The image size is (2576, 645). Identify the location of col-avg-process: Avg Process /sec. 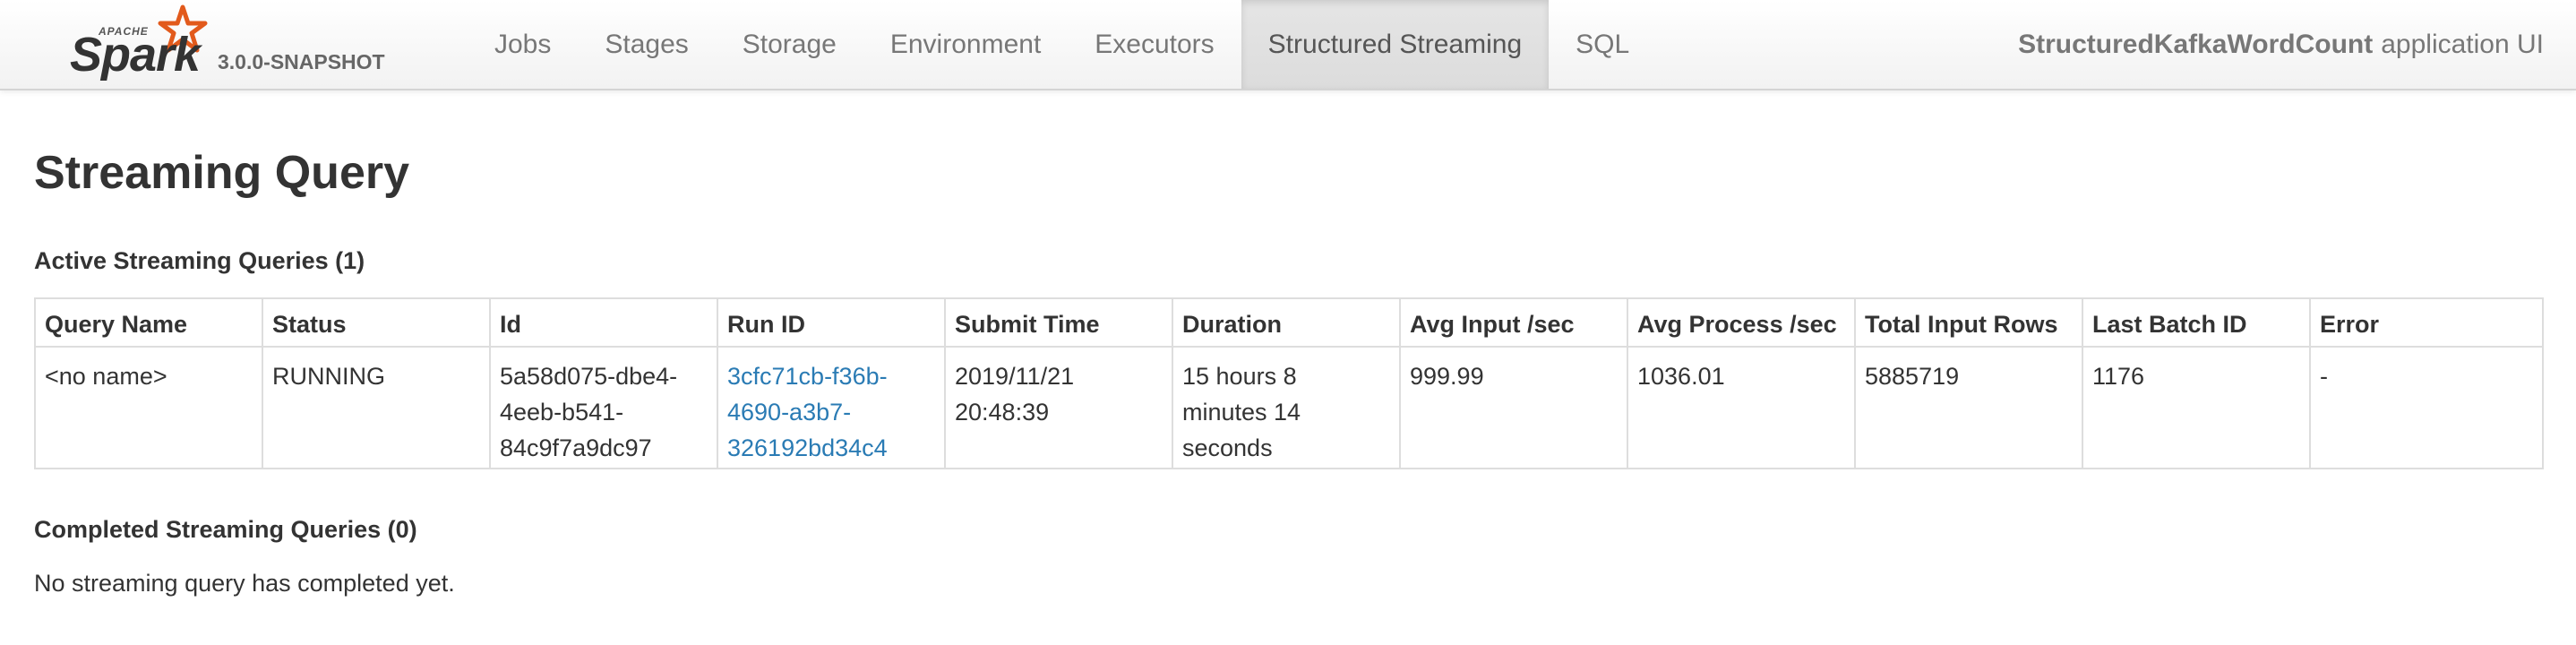
(1741, 322).